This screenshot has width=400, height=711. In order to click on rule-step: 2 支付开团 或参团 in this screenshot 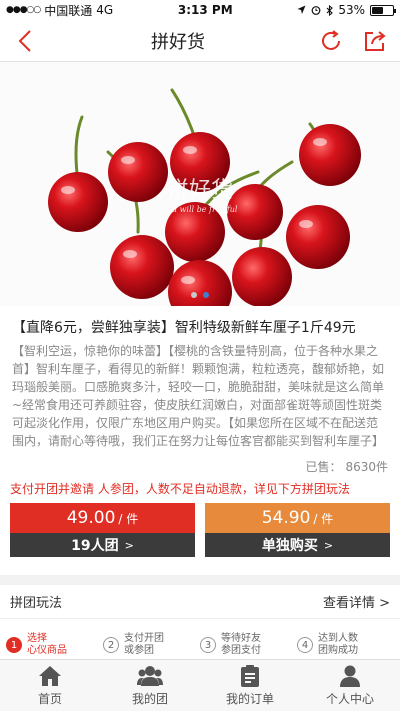, I will do `click(151, 645)`.